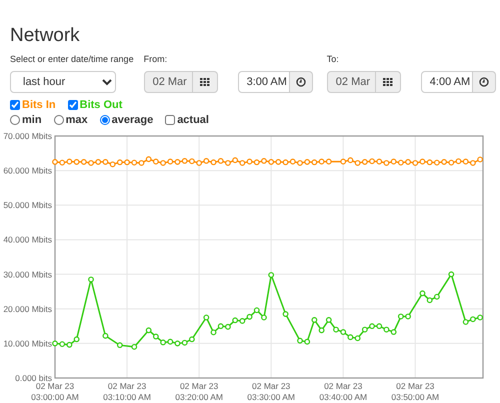 This screenshot has height=403, width=500. I want to click on time-field: 3:00 AM, so click(264, 82).